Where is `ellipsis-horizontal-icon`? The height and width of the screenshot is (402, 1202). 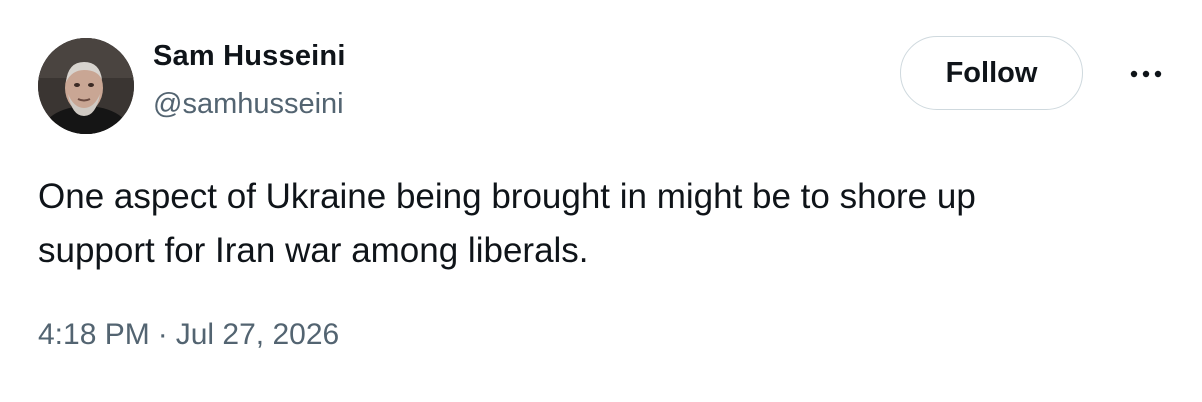
ellipsis-horizontal-icon is located at coordinates (1146, 74).